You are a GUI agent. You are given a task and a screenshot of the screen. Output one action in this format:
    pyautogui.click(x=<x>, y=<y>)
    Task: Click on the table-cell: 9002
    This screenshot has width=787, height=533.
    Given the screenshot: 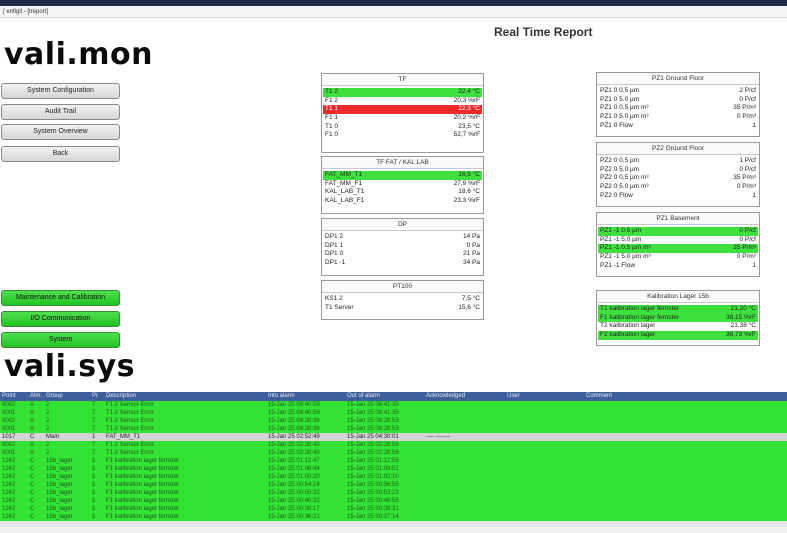 What is the action you would take?
    pyautogui.click(x=9, y=405)
    